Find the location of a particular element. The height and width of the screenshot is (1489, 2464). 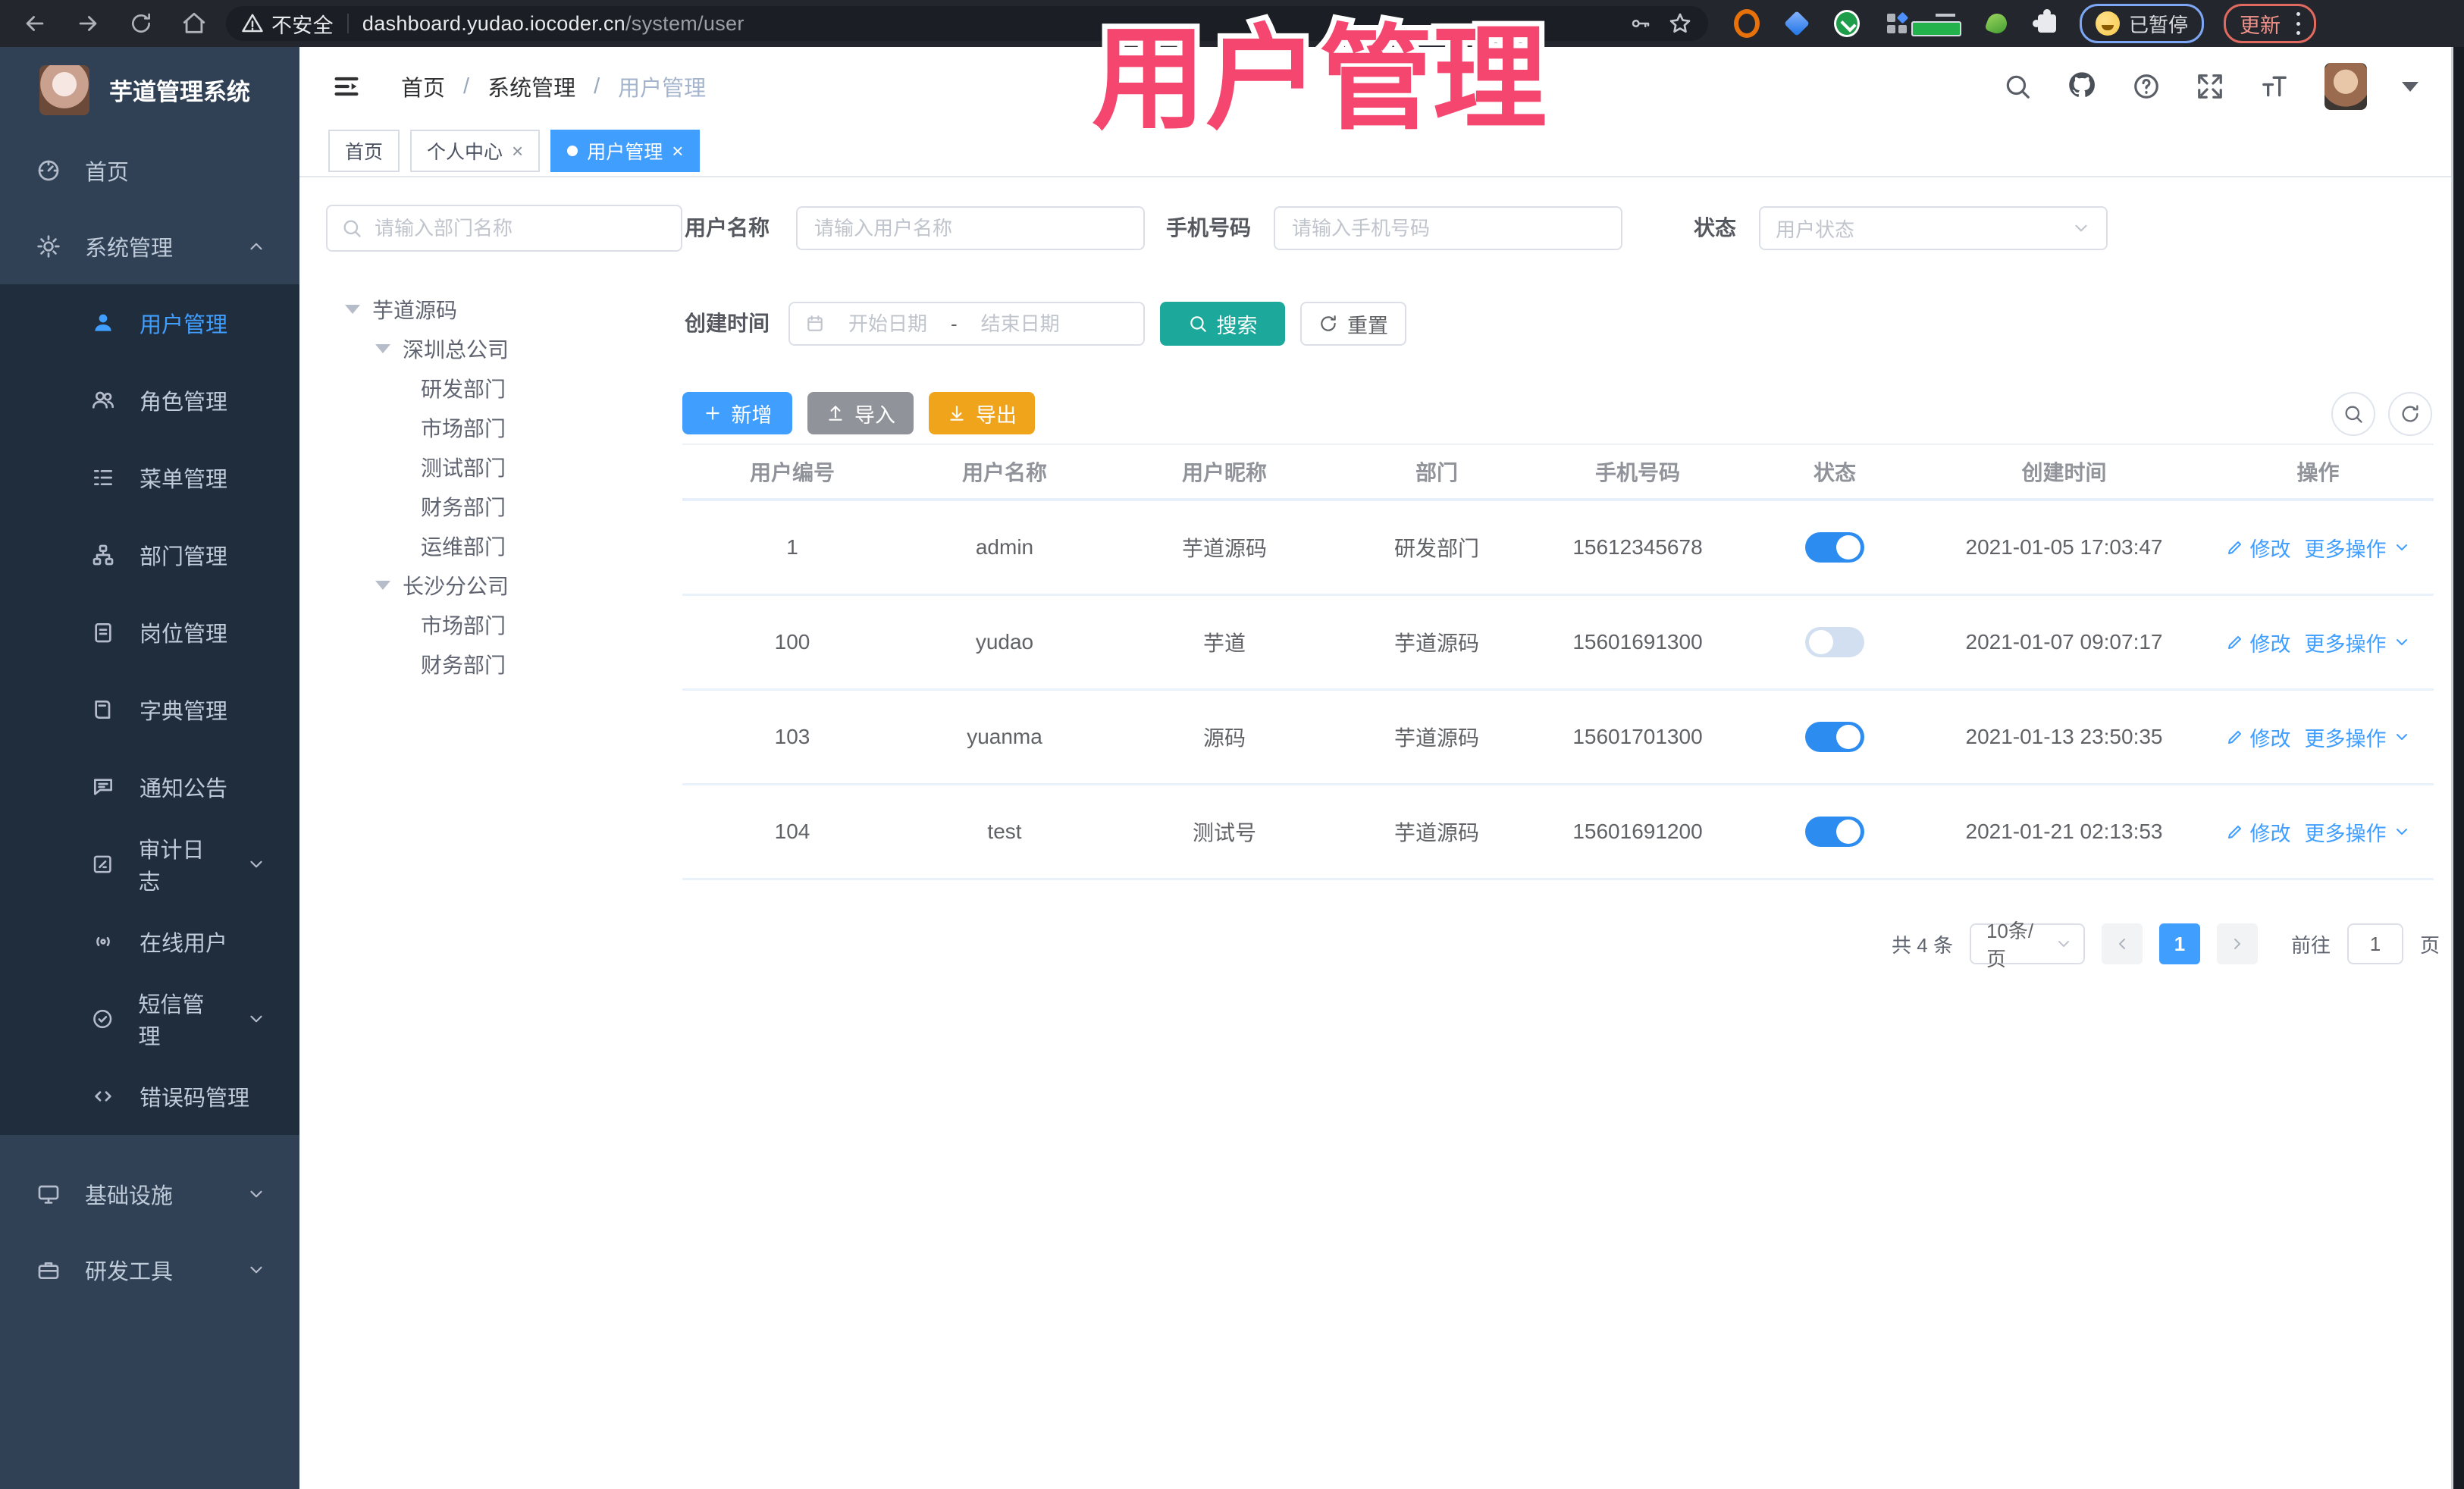

chevron-down-icon is located at coordinates (2401, 737).